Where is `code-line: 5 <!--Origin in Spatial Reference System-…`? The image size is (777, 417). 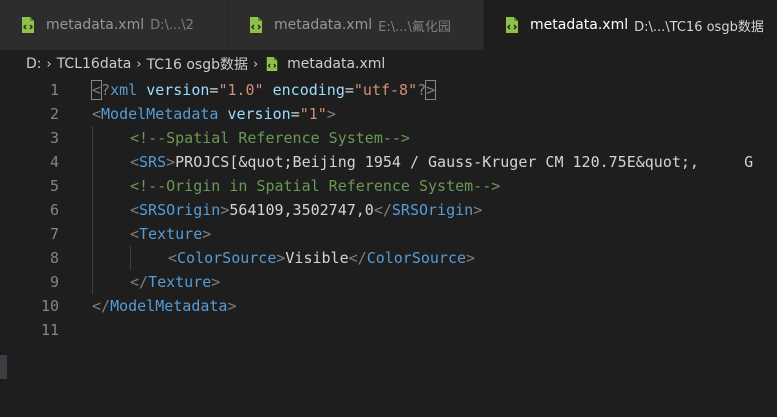 code-line: 5 <!--Origin in Spatial Reference System-… is located at coordinates (388, 186).